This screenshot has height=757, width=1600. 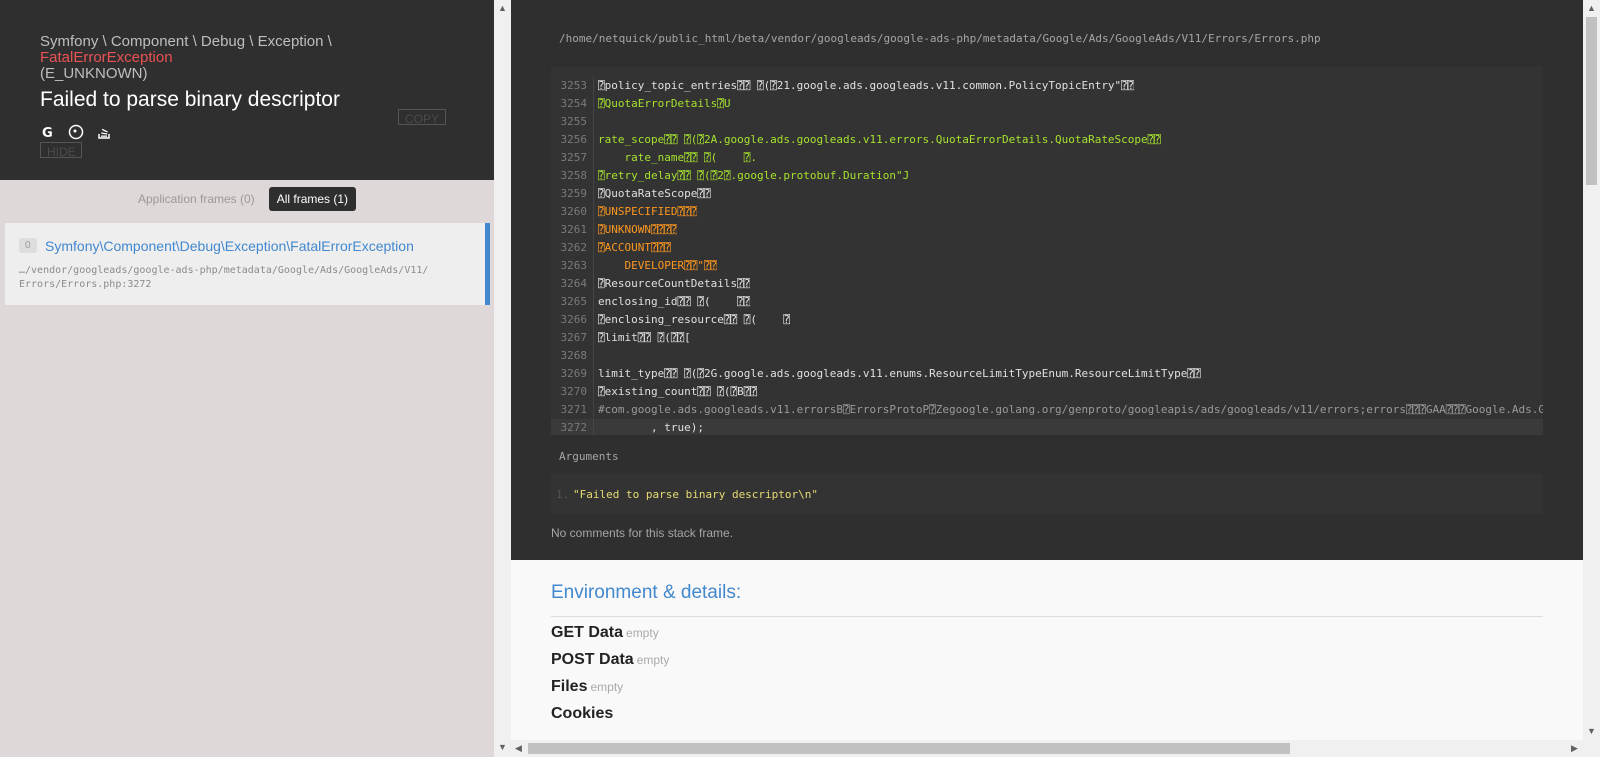 What do you see at coordinates (909, 748) in the screenshot?
I see `horizontal-scroll-thumb` at bounding box center [909, 748].